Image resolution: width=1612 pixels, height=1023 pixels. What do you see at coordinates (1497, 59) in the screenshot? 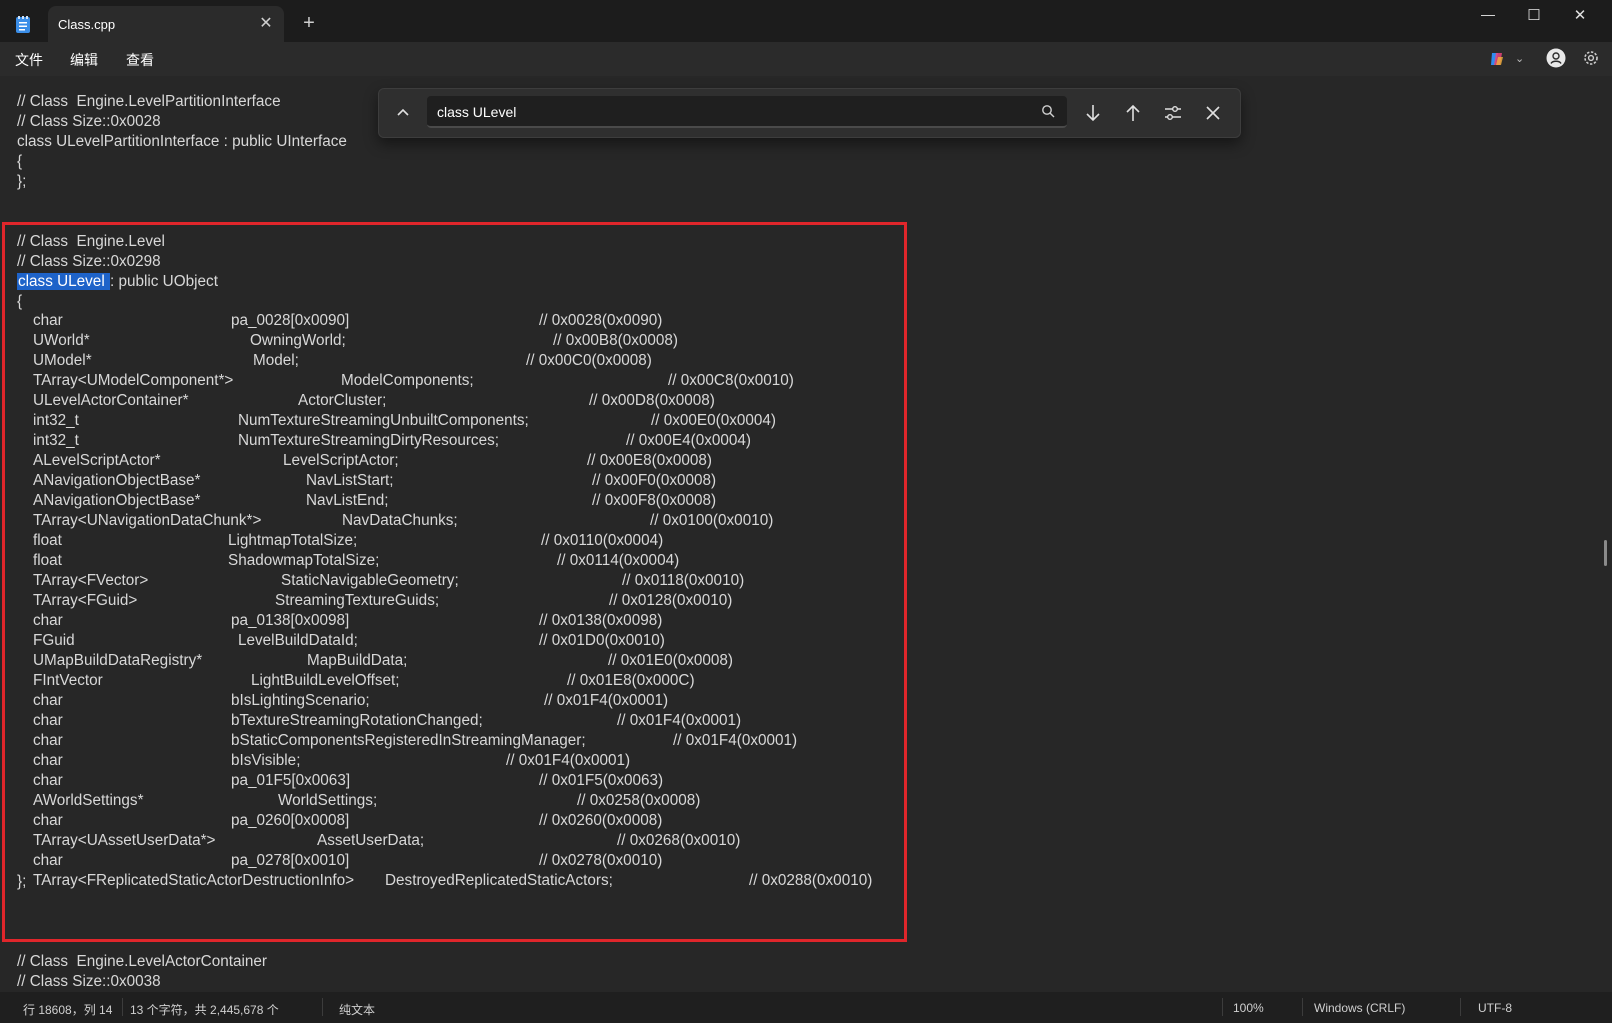
I see `copilot-icon` at bounding box center [1497, 59].